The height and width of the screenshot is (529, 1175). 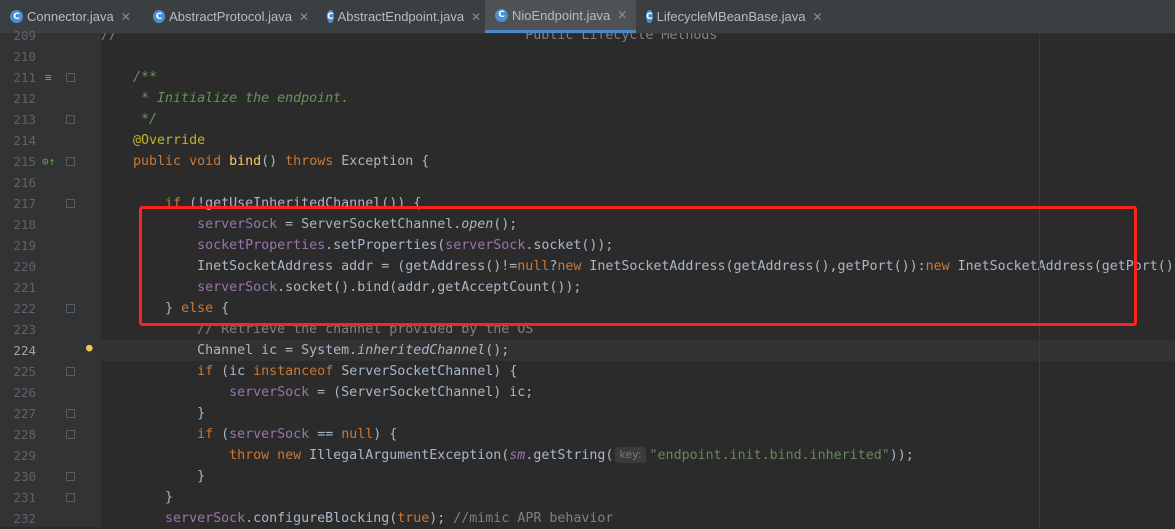 I want to click on tab-nioendpoint: C NioEndpoint.java ✕, so click(x=560, y=16).